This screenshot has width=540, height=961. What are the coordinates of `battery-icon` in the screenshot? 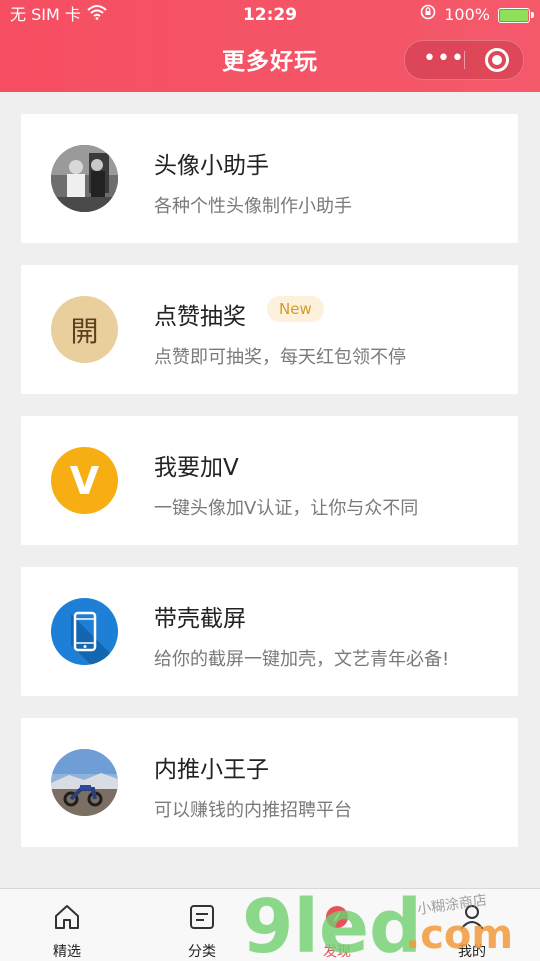 It's located at (516, 15).